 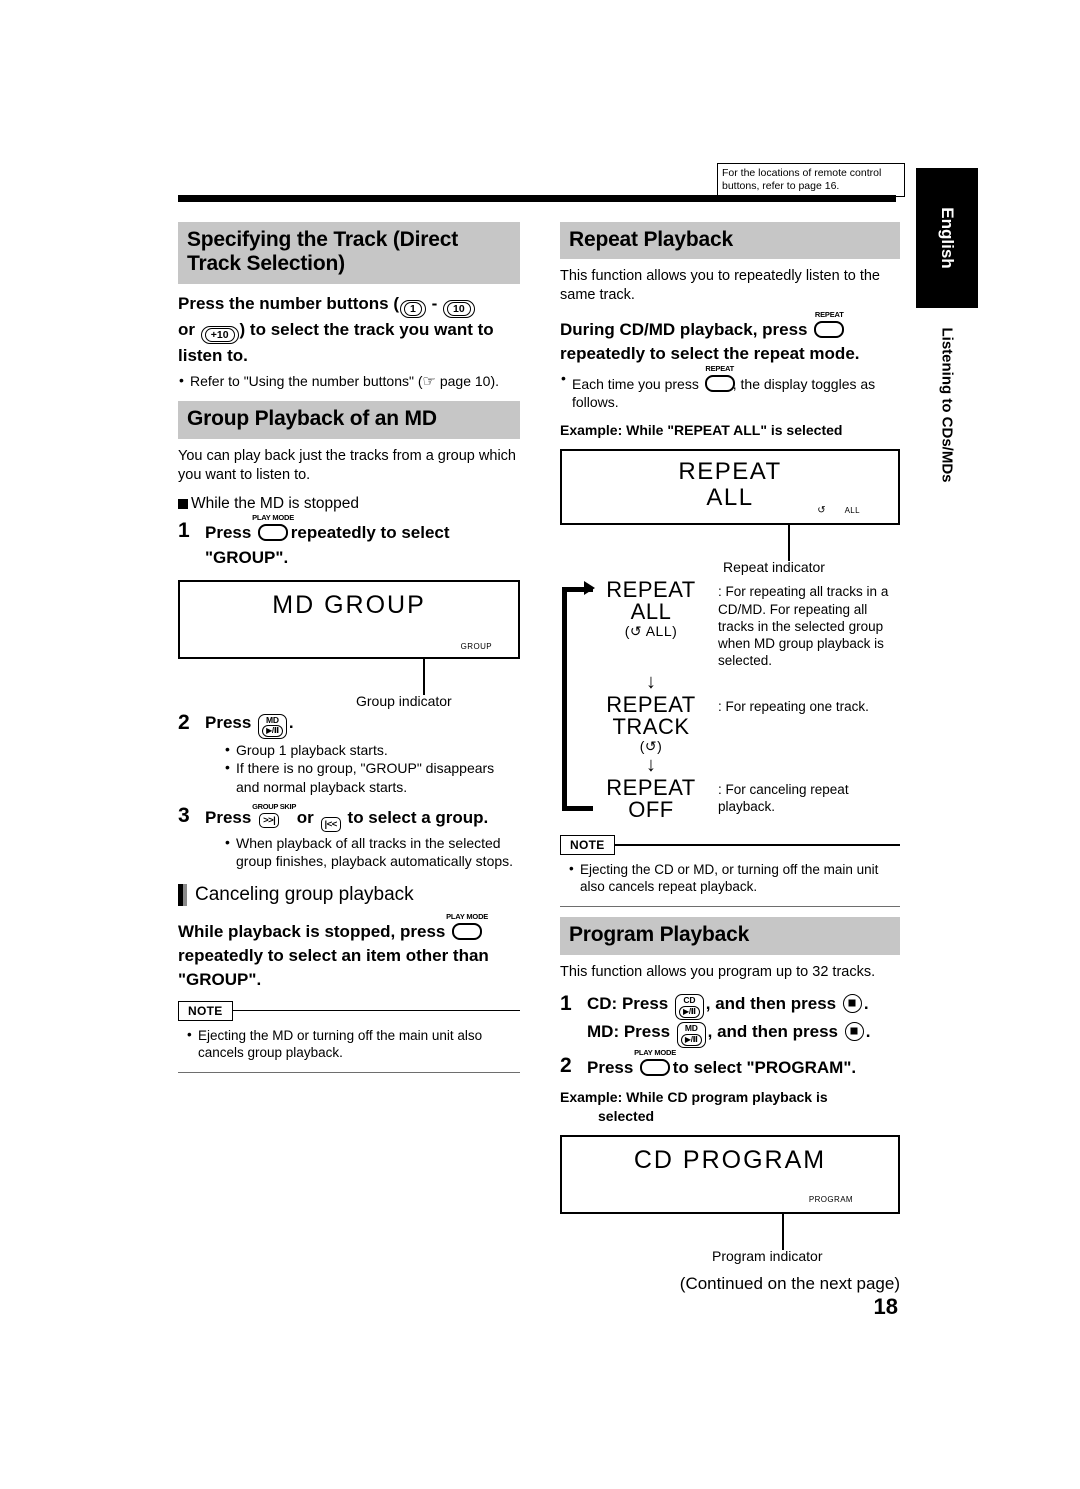 What do you see at coordinates (866, 1003) in the screenshot?
I see `cd-text-c: .` at bounding box center [866, 1003].